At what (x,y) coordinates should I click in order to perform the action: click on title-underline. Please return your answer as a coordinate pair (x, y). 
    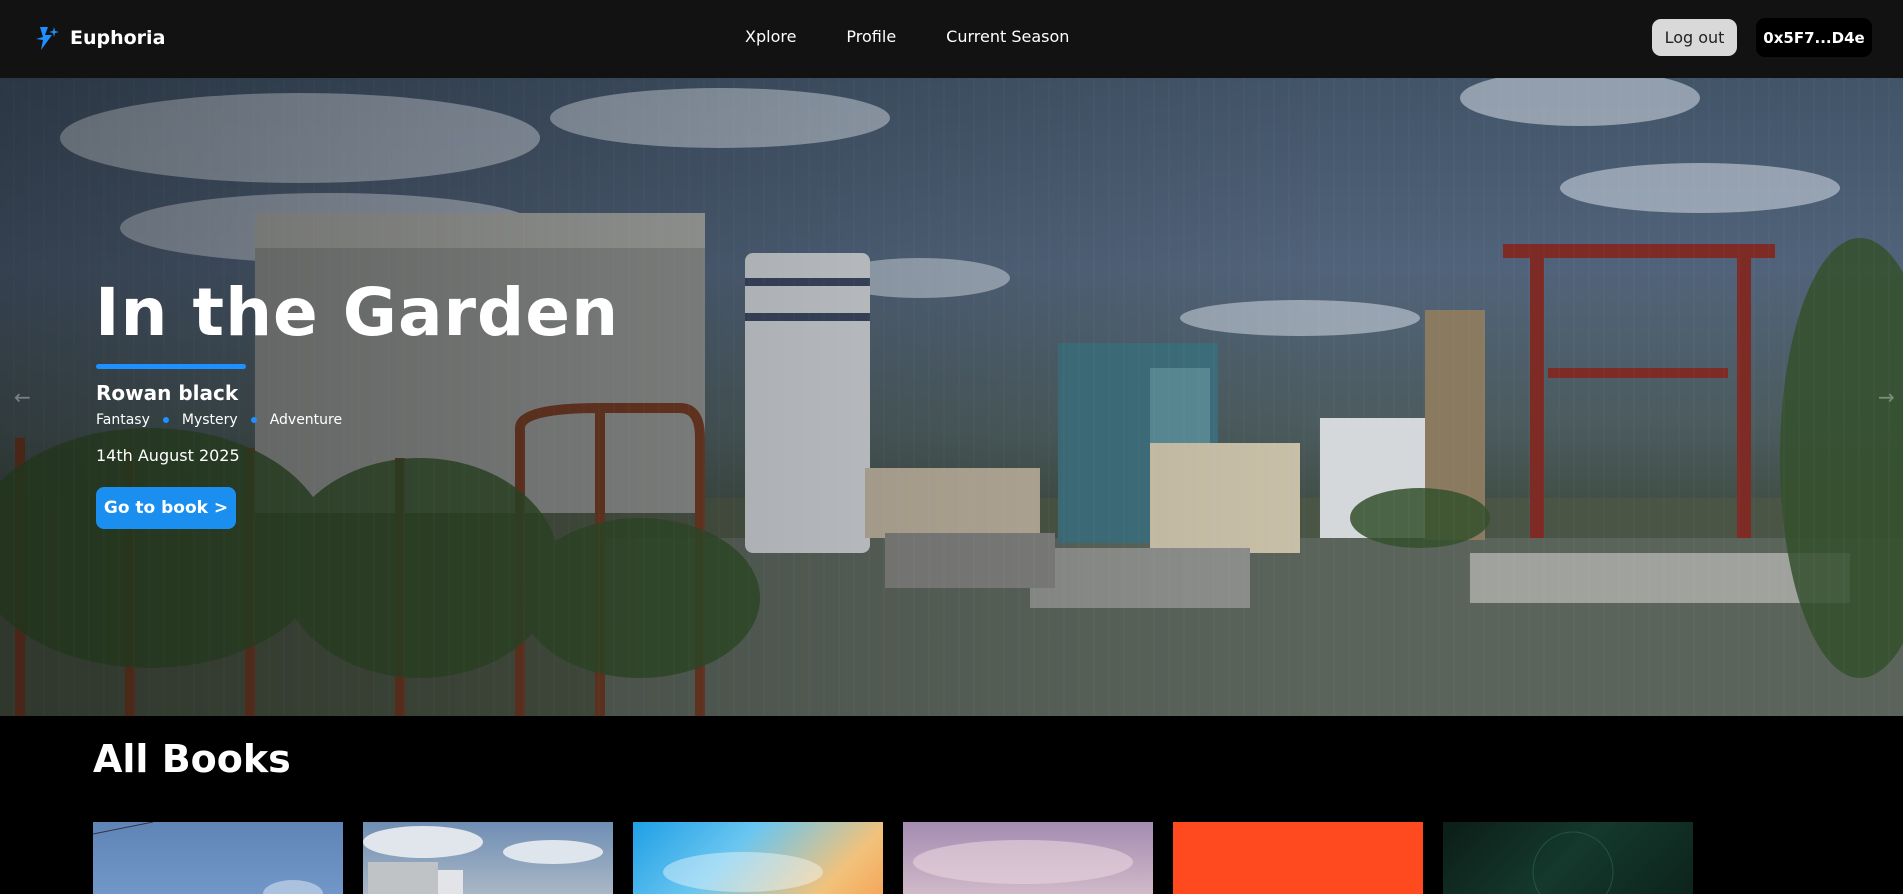
    Looking at the image, I should click on (171, 366).